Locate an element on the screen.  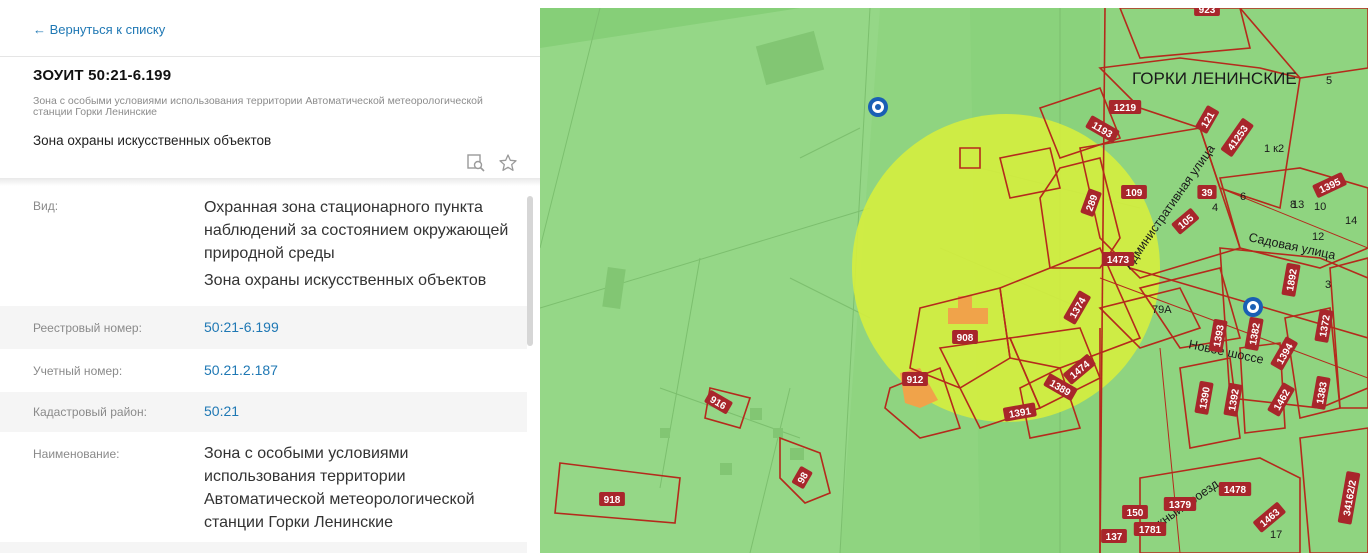
parcel-label: 1473 is located at coordinates (1118, 259).